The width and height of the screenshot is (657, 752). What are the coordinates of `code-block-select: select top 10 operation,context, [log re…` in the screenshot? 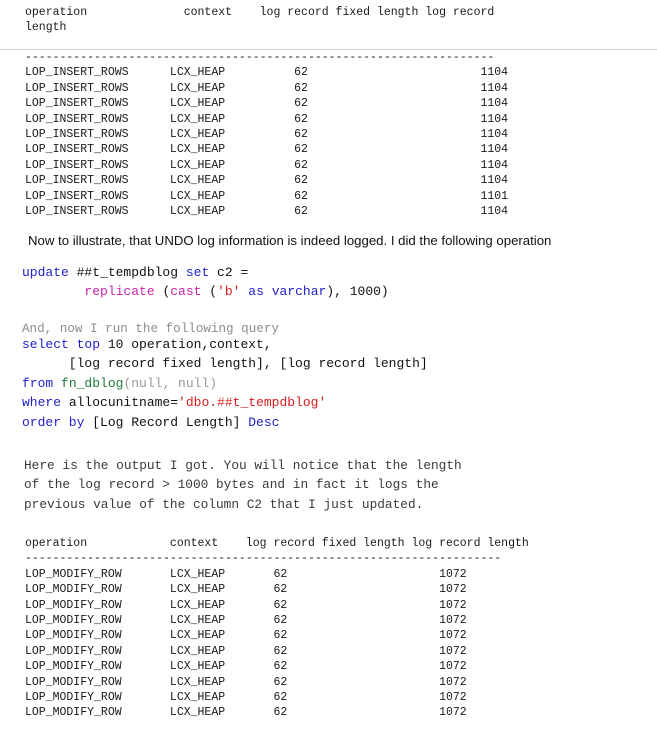 It's located at (225, 383).